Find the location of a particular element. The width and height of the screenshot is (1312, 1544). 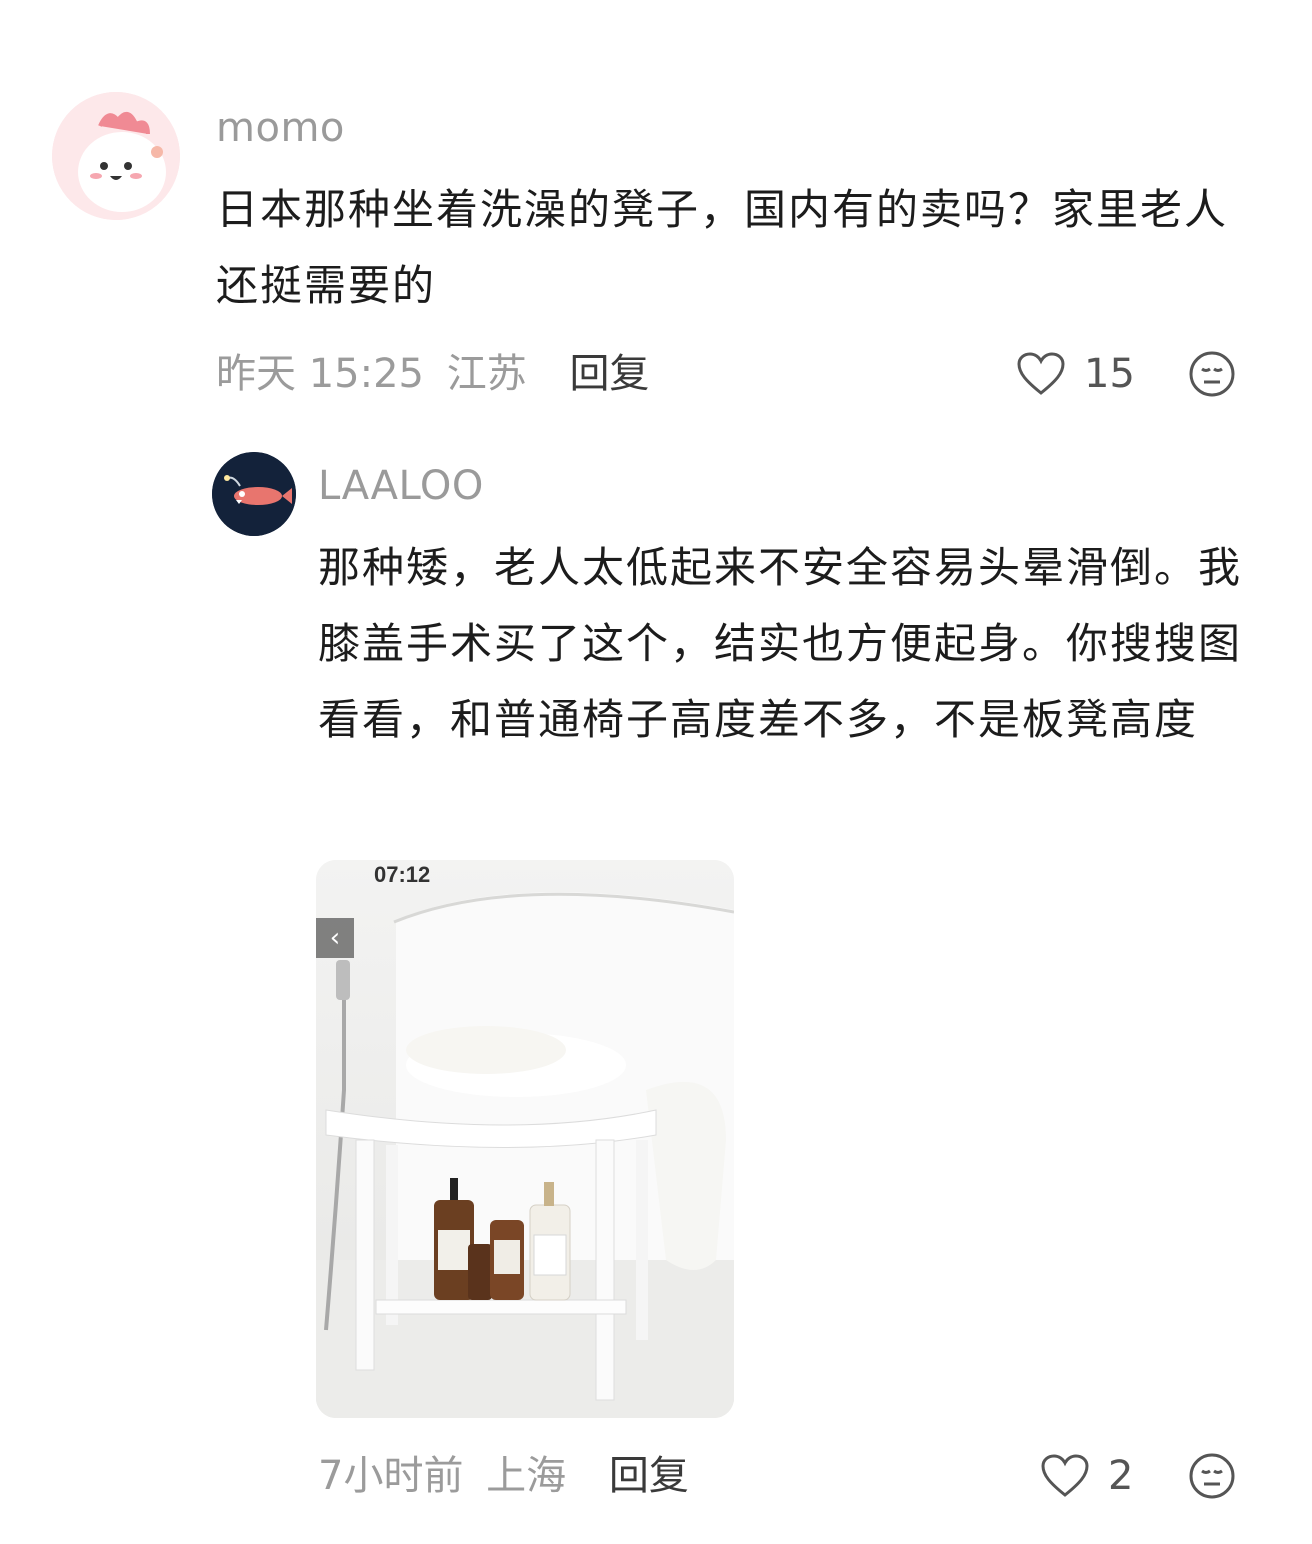

anglerfish-avatar-icon is located at coordinates (254, 494).